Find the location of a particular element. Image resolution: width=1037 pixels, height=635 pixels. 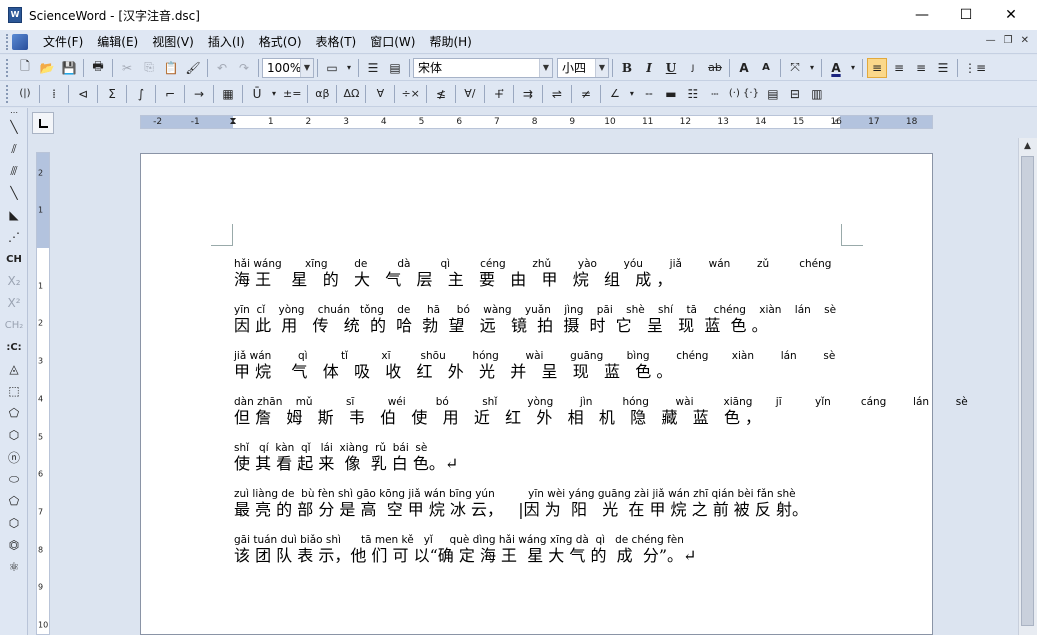

equivalent-icon: ⇉ is located at coordinates (528, 94).